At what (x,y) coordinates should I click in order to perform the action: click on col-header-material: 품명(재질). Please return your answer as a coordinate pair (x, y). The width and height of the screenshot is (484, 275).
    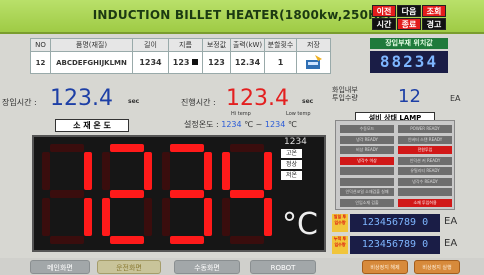
    Looking at the image, I should click on (91, 45).